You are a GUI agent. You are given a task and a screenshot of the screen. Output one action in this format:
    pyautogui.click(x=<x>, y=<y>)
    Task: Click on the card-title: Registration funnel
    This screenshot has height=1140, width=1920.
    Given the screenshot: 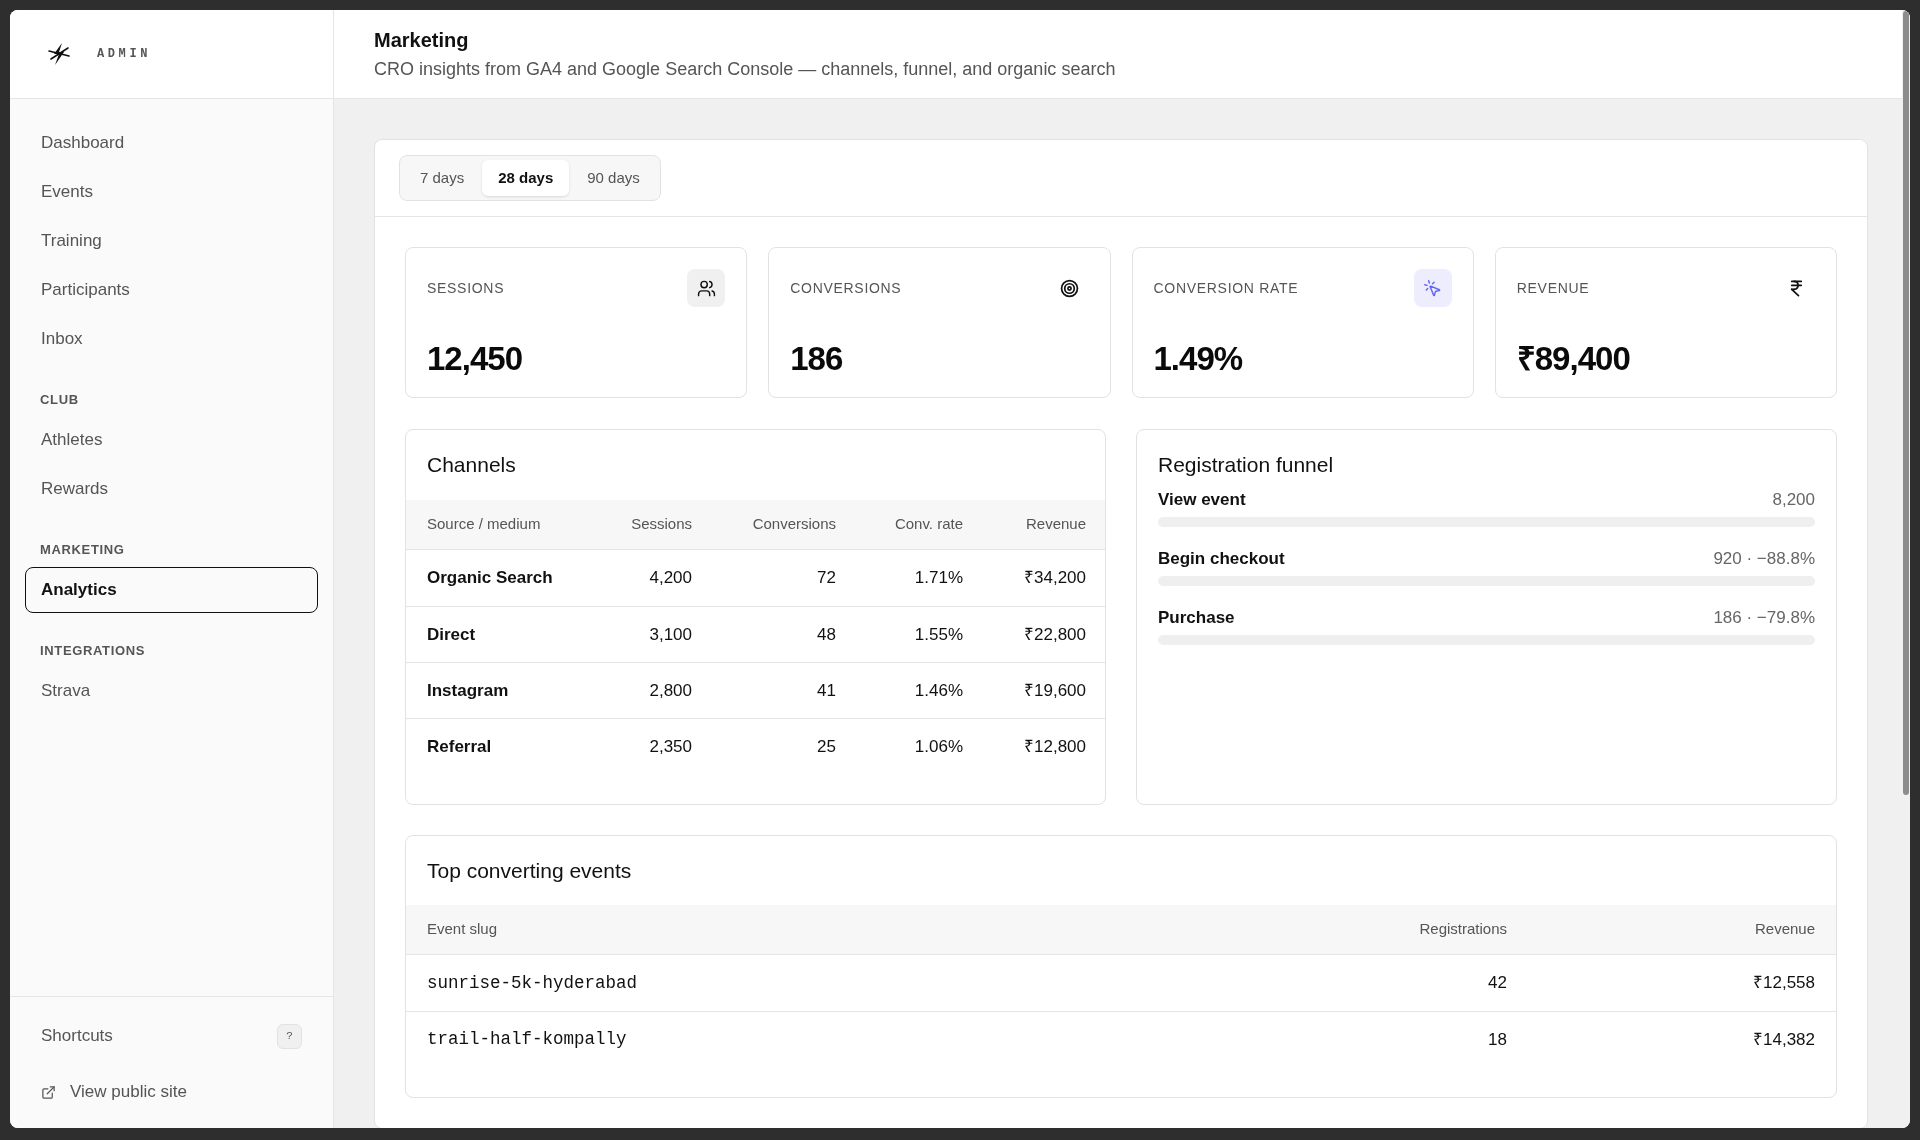 What is the action you would take?
    pyautogui.click(x=1246, y=465)
    